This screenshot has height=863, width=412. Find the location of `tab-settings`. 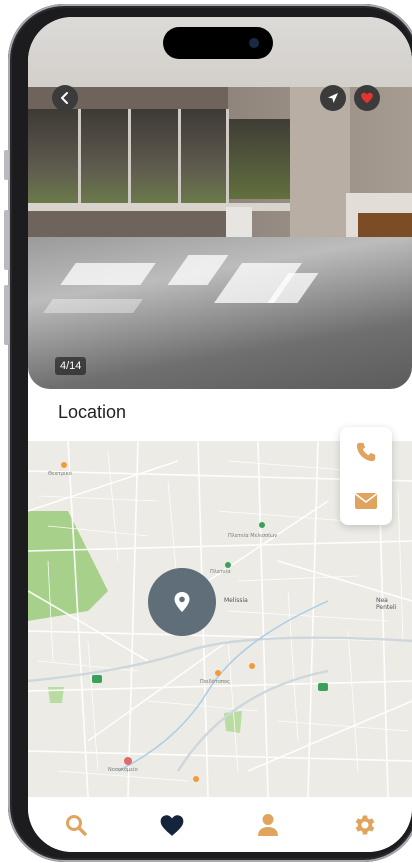

tab-settings is located at coordinates (364, 825).